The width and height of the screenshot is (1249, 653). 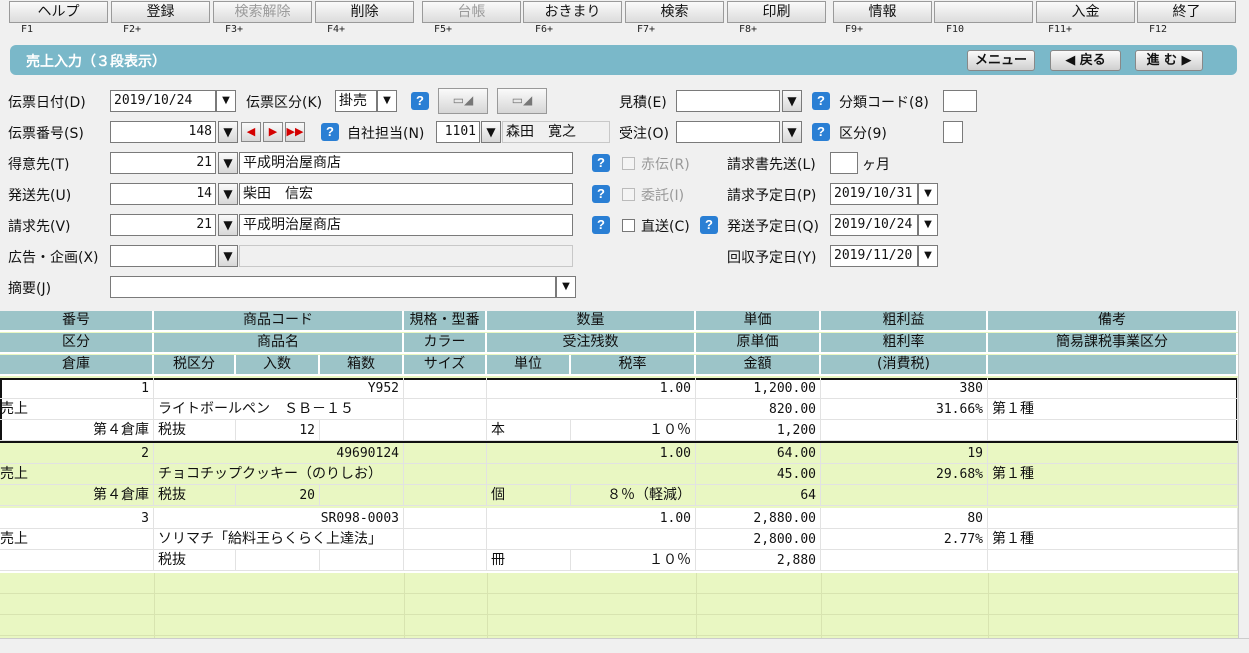 What do you see at coordinates (279, 409) in the screenshot?
I see `cell-product-name: ライトボールペン ＳＢ－１５` at bounding box center [279, 409].